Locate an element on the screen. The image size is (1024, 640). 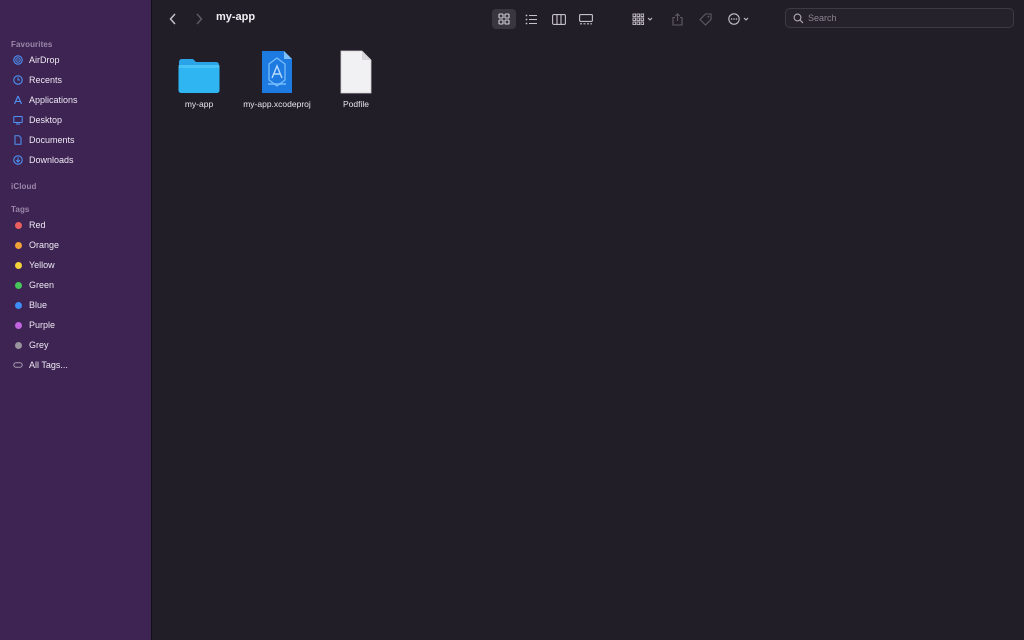
sidebar-tag-red: Red is located at coordinates (76, 225).